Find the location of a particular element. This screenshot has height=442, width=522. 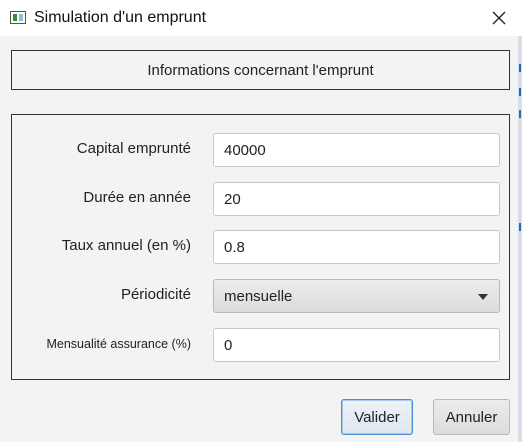

taux-label: Taux annuel (en %) is located at coordinates (126, 245).